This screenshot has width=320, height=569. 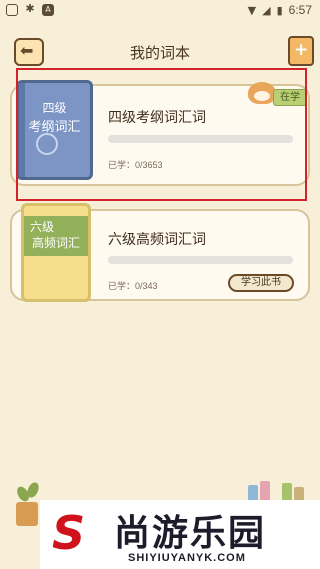 I want to click on learned-count: 已学：0/343, so click(x=133, y=286).